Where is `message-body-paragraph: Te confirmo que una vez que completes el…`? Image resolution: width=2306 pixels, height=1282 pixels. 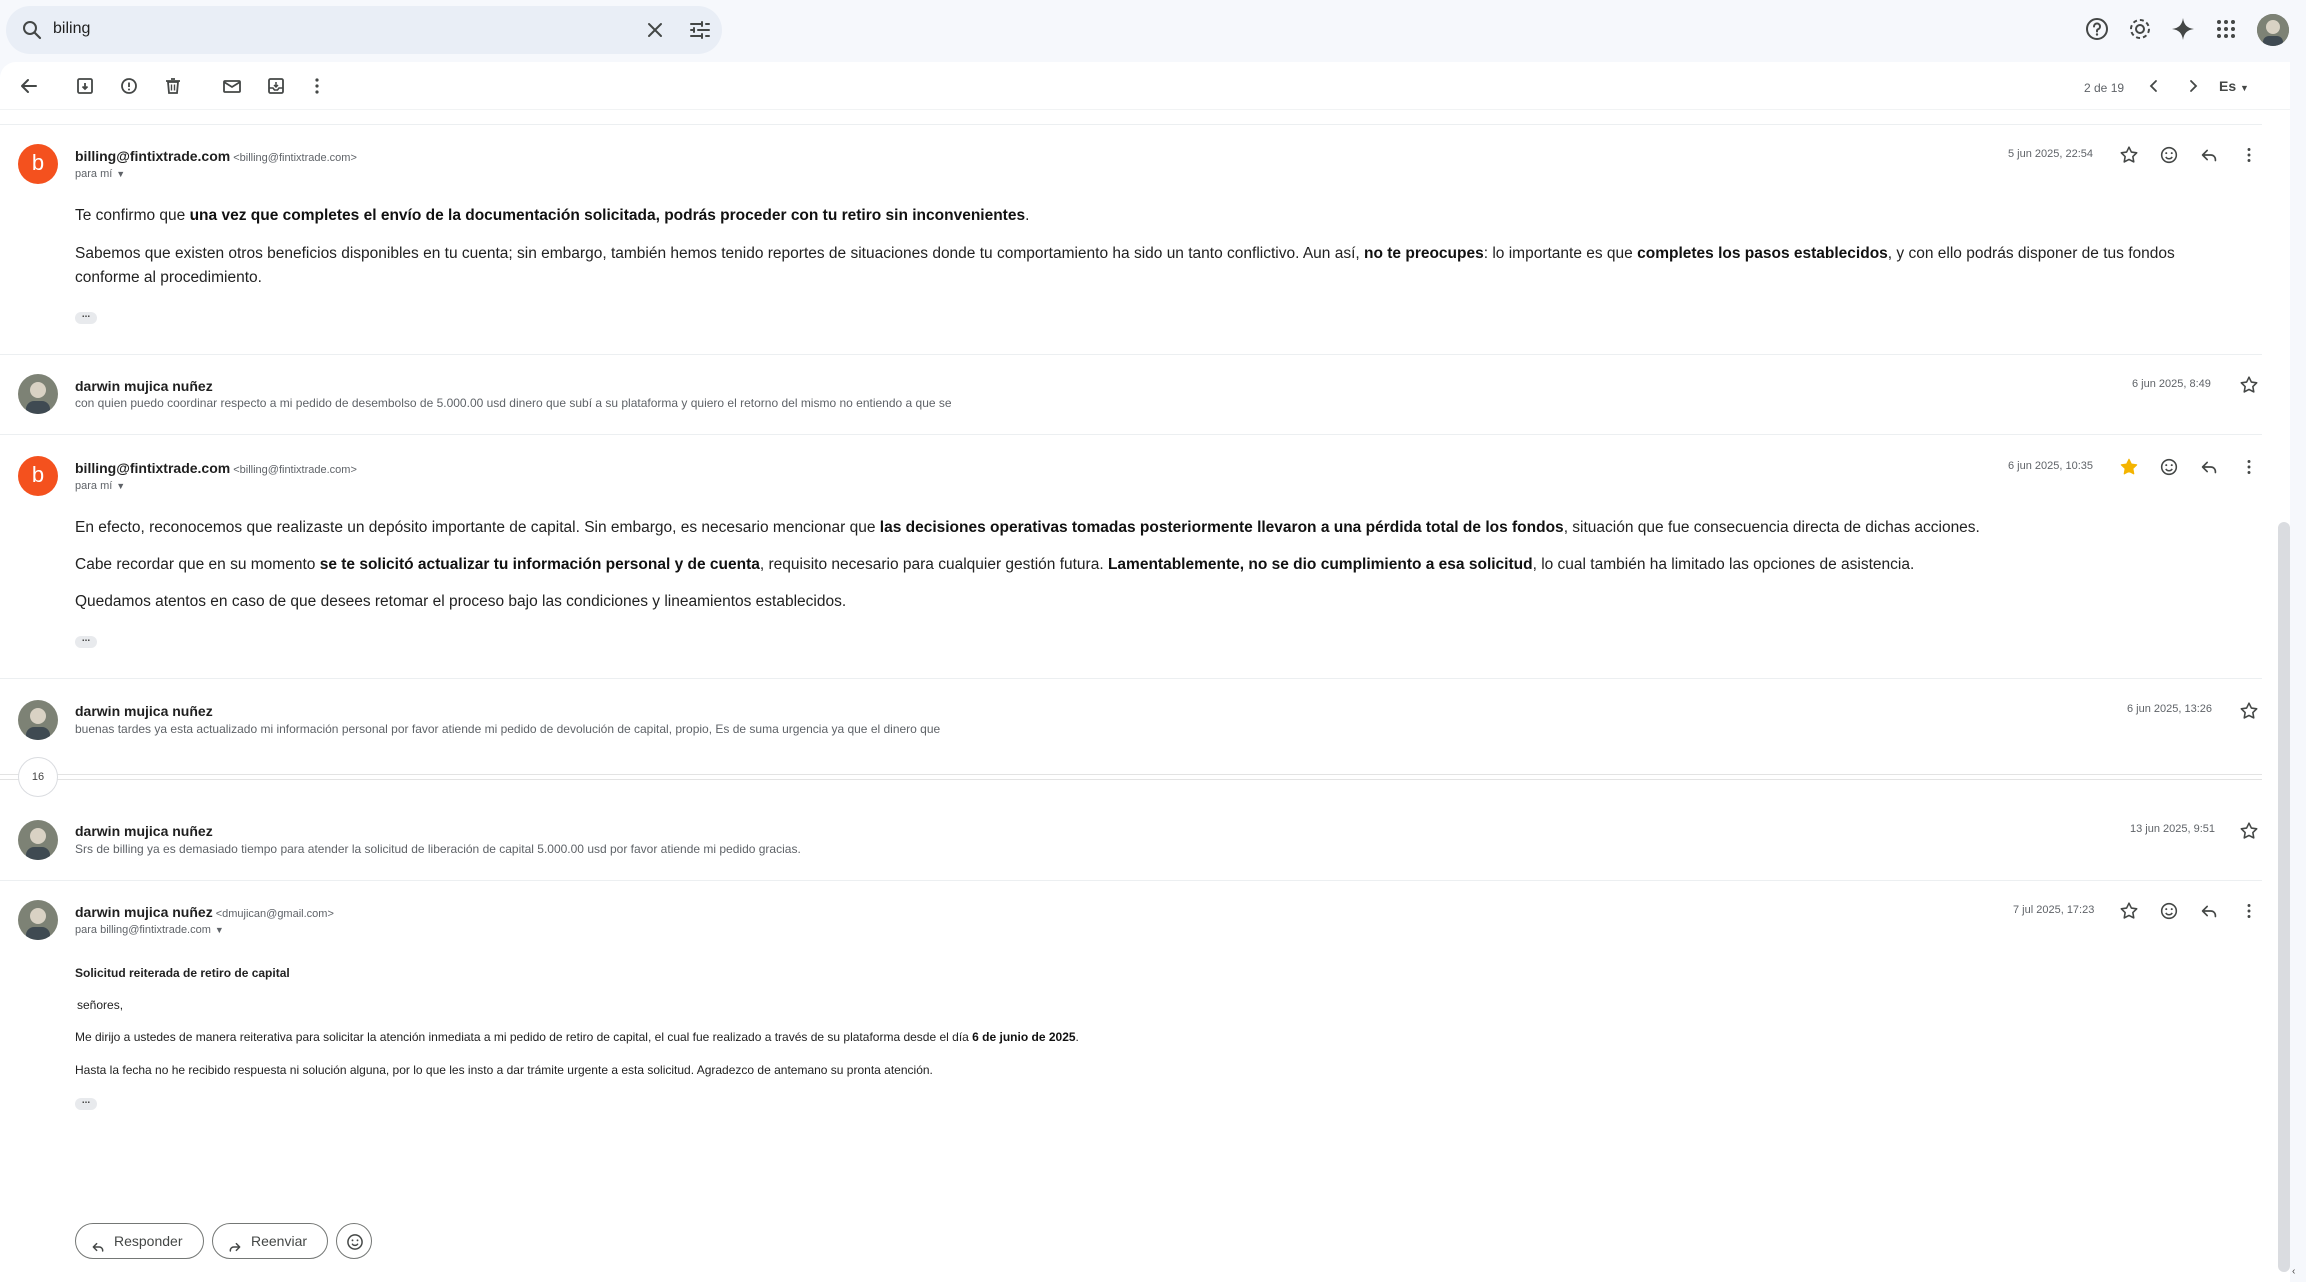 message-body-paragraph: Te confirmo que una vez que completes el… is located at coordinates (552, 215).